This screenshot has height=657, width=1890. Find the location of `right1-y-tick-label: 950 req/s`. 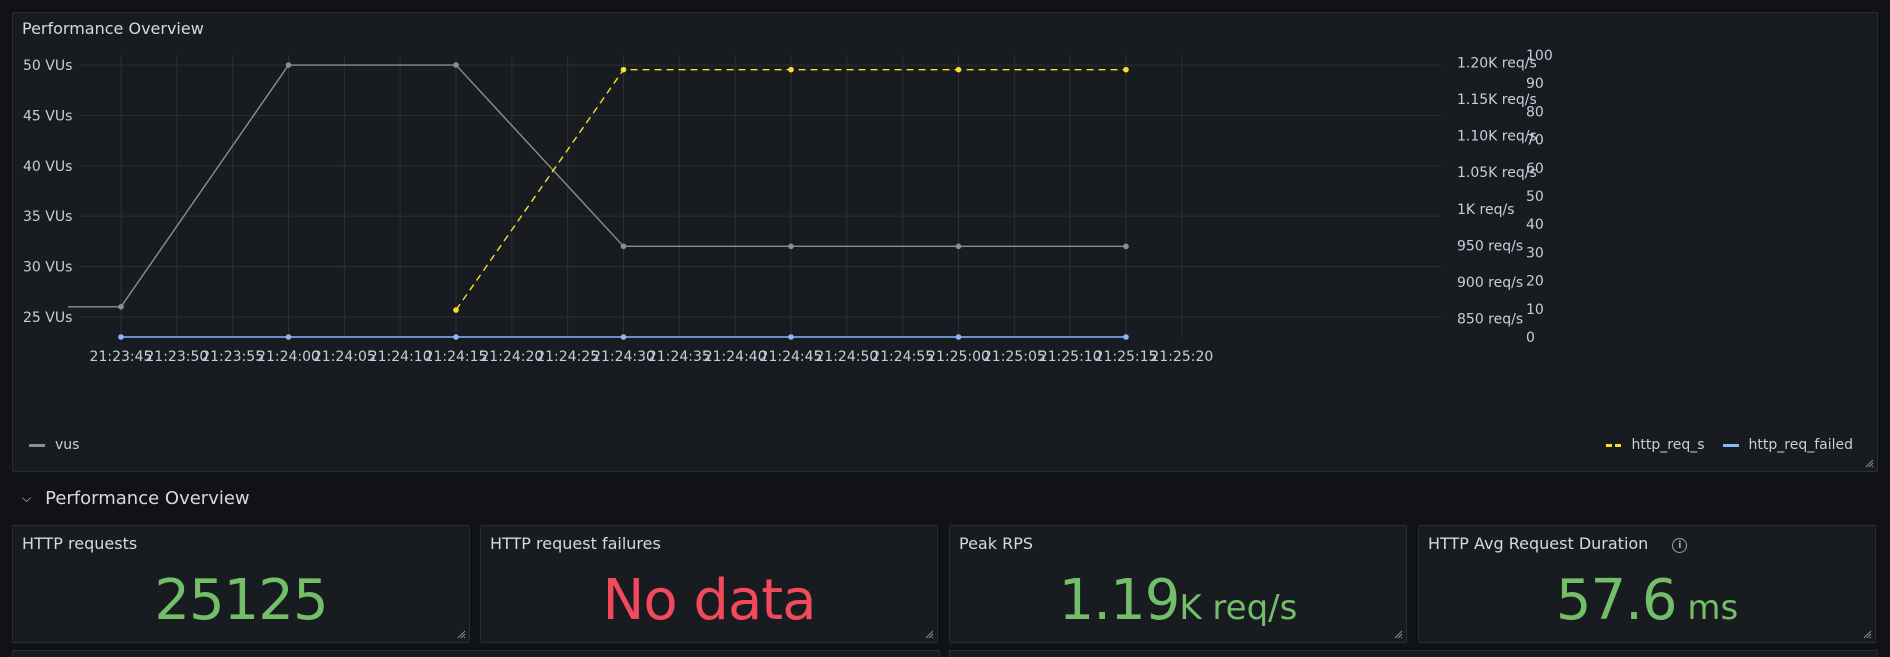

right1-y-tick-label: 950 req/s is located at coordinates (1490, 246).